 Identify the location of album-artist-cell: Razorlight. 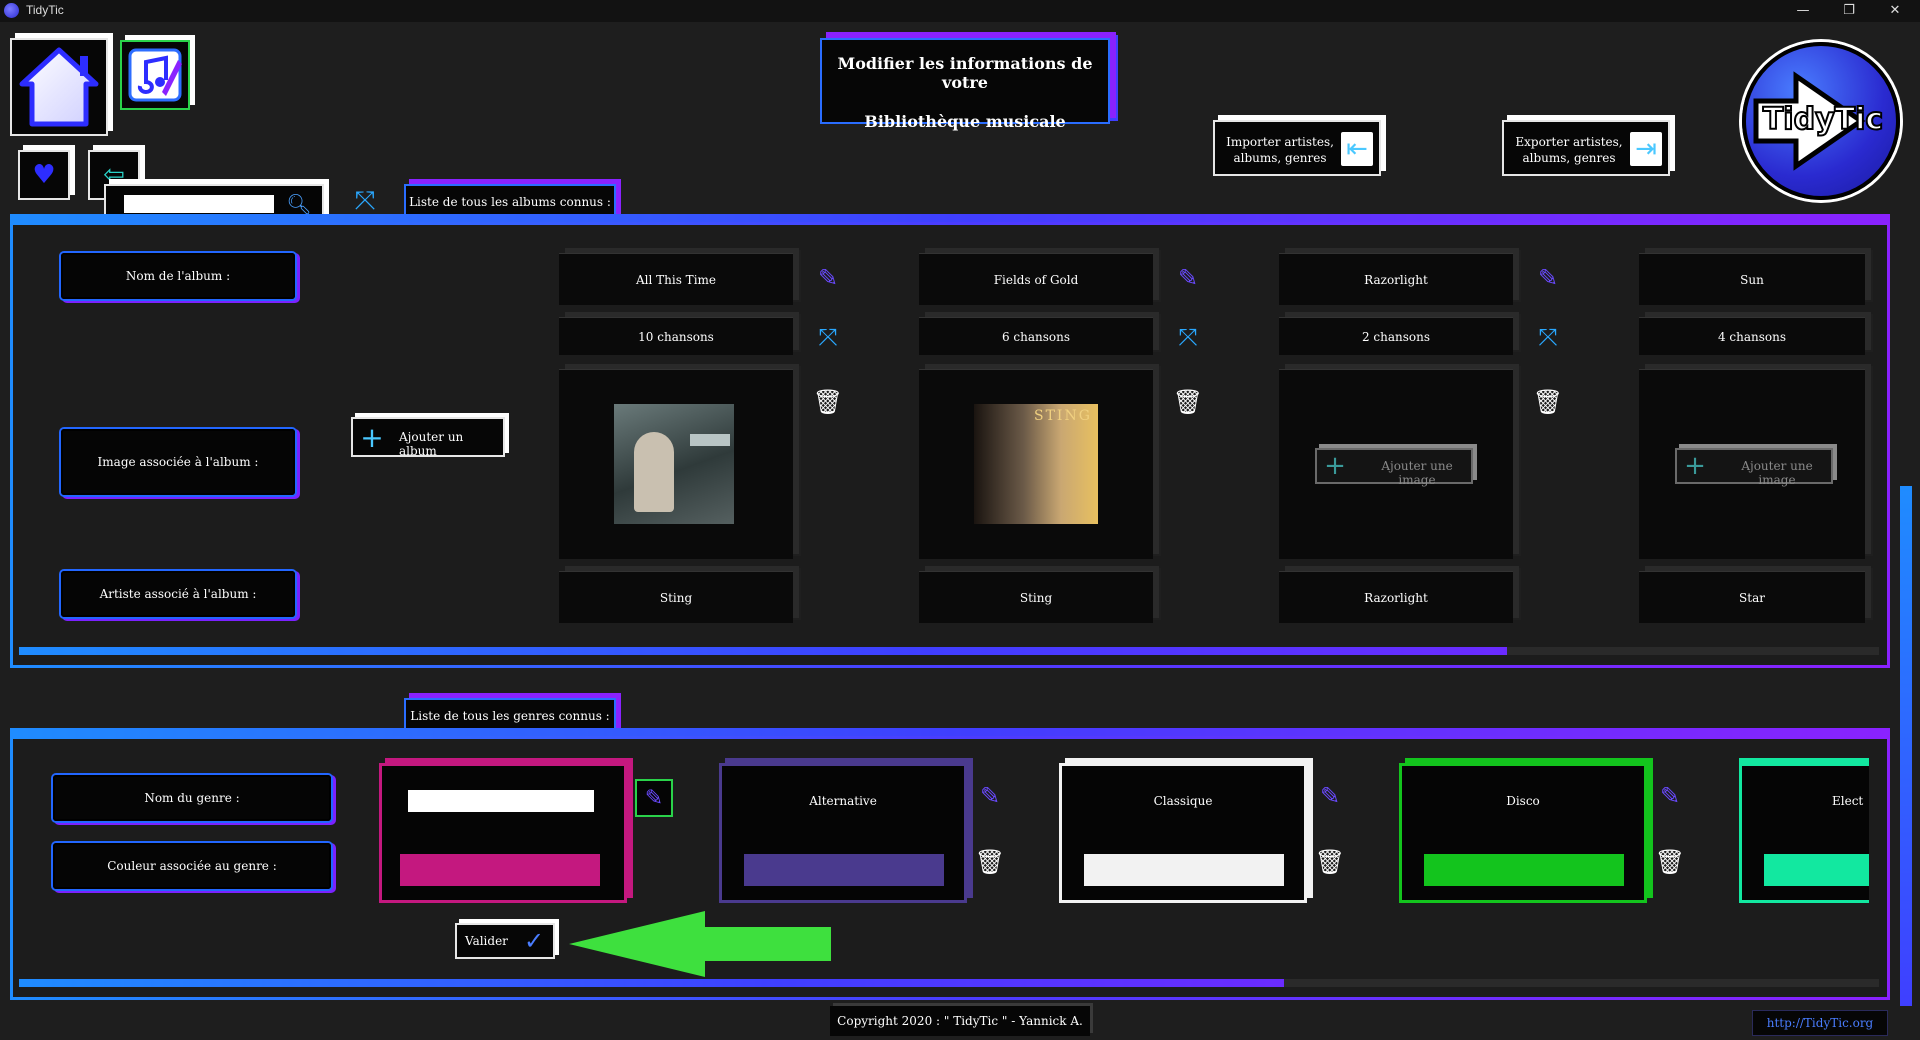
(1396, 597).